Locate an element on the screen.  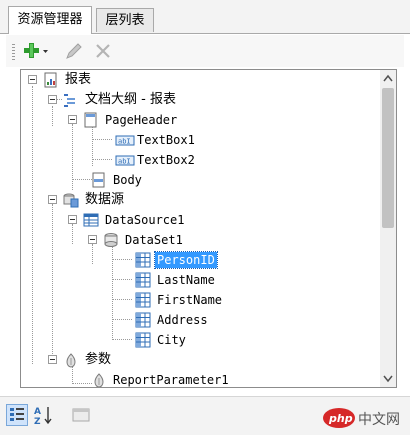
property-pages-icon is located at coordinates (81, 415).